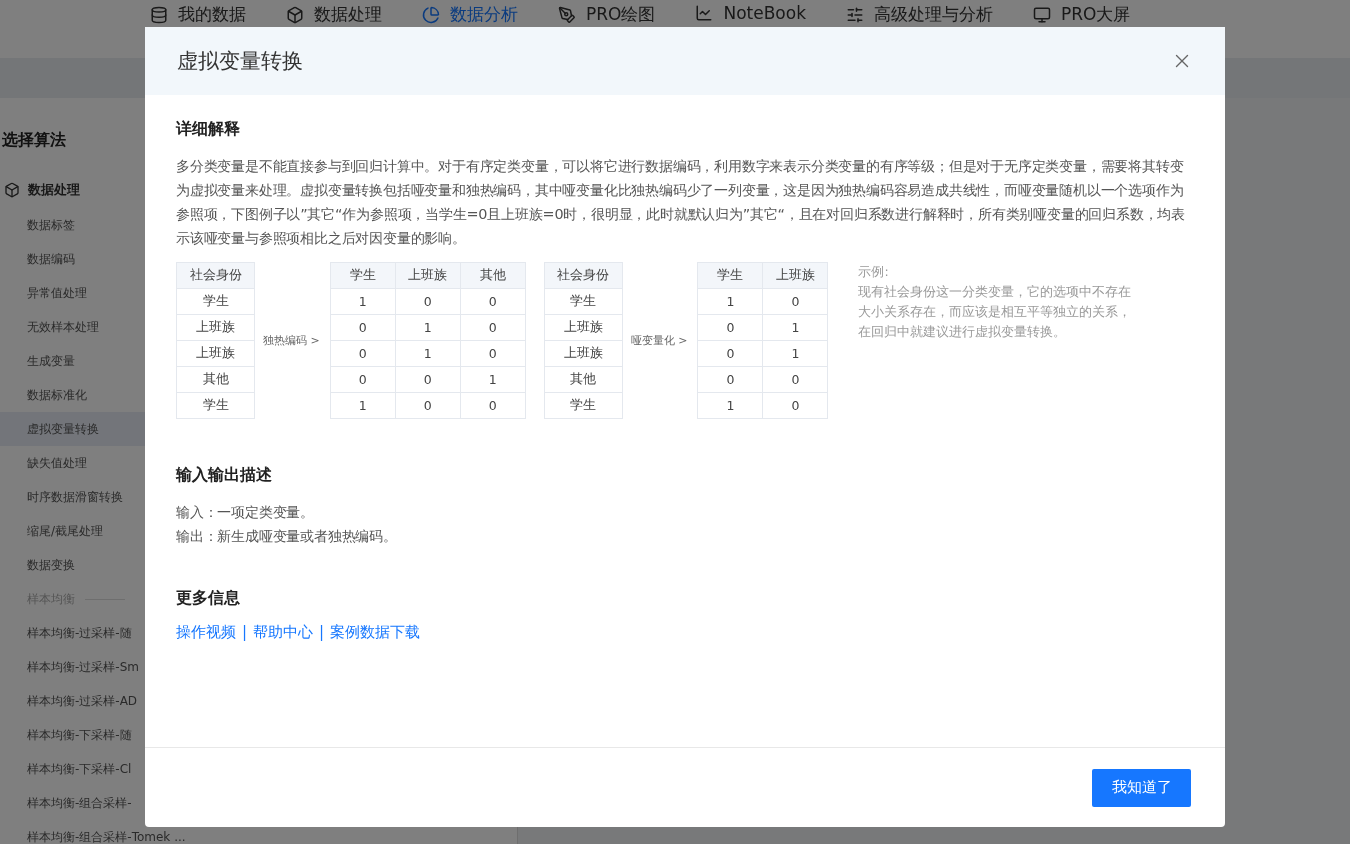 Image resolution: width=1350 pixels, height=844 pixels. Describe the element at coordinates (493, 275) in the screenshot. I see `table-header: 其他` at that location.